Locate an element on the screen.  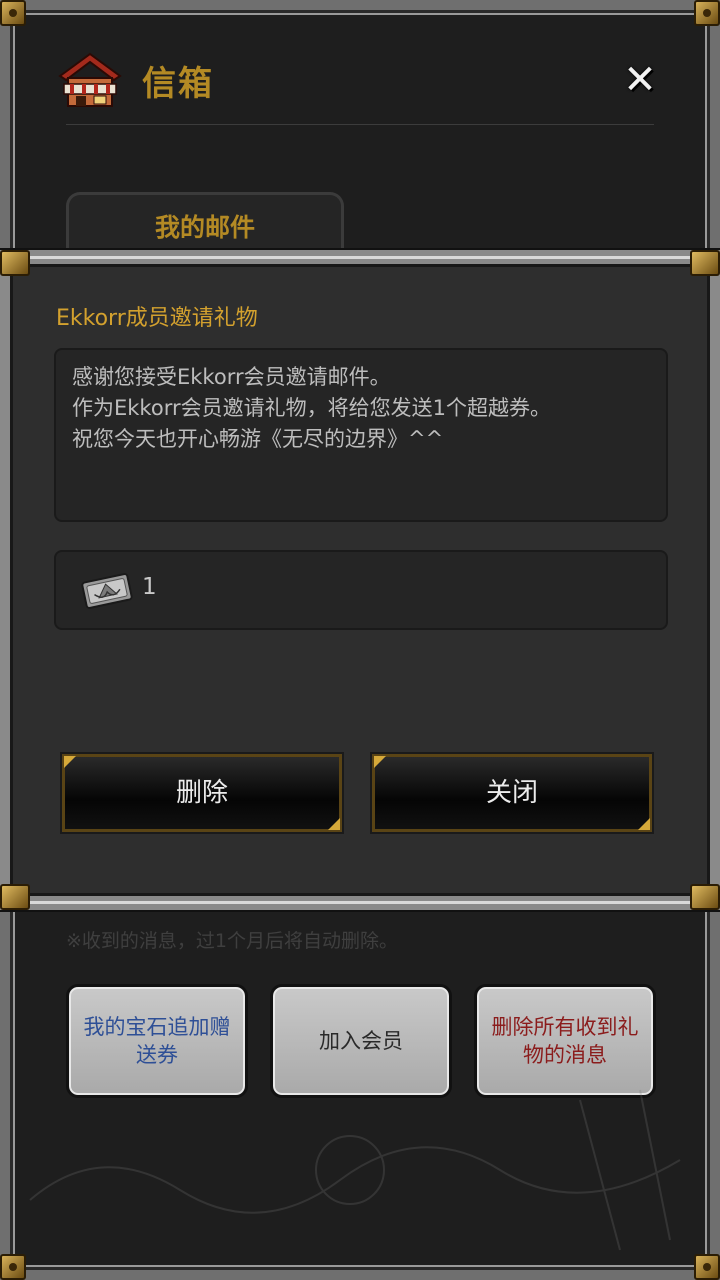
close-button-label: 关闭 is located at coordinates (511, 793).